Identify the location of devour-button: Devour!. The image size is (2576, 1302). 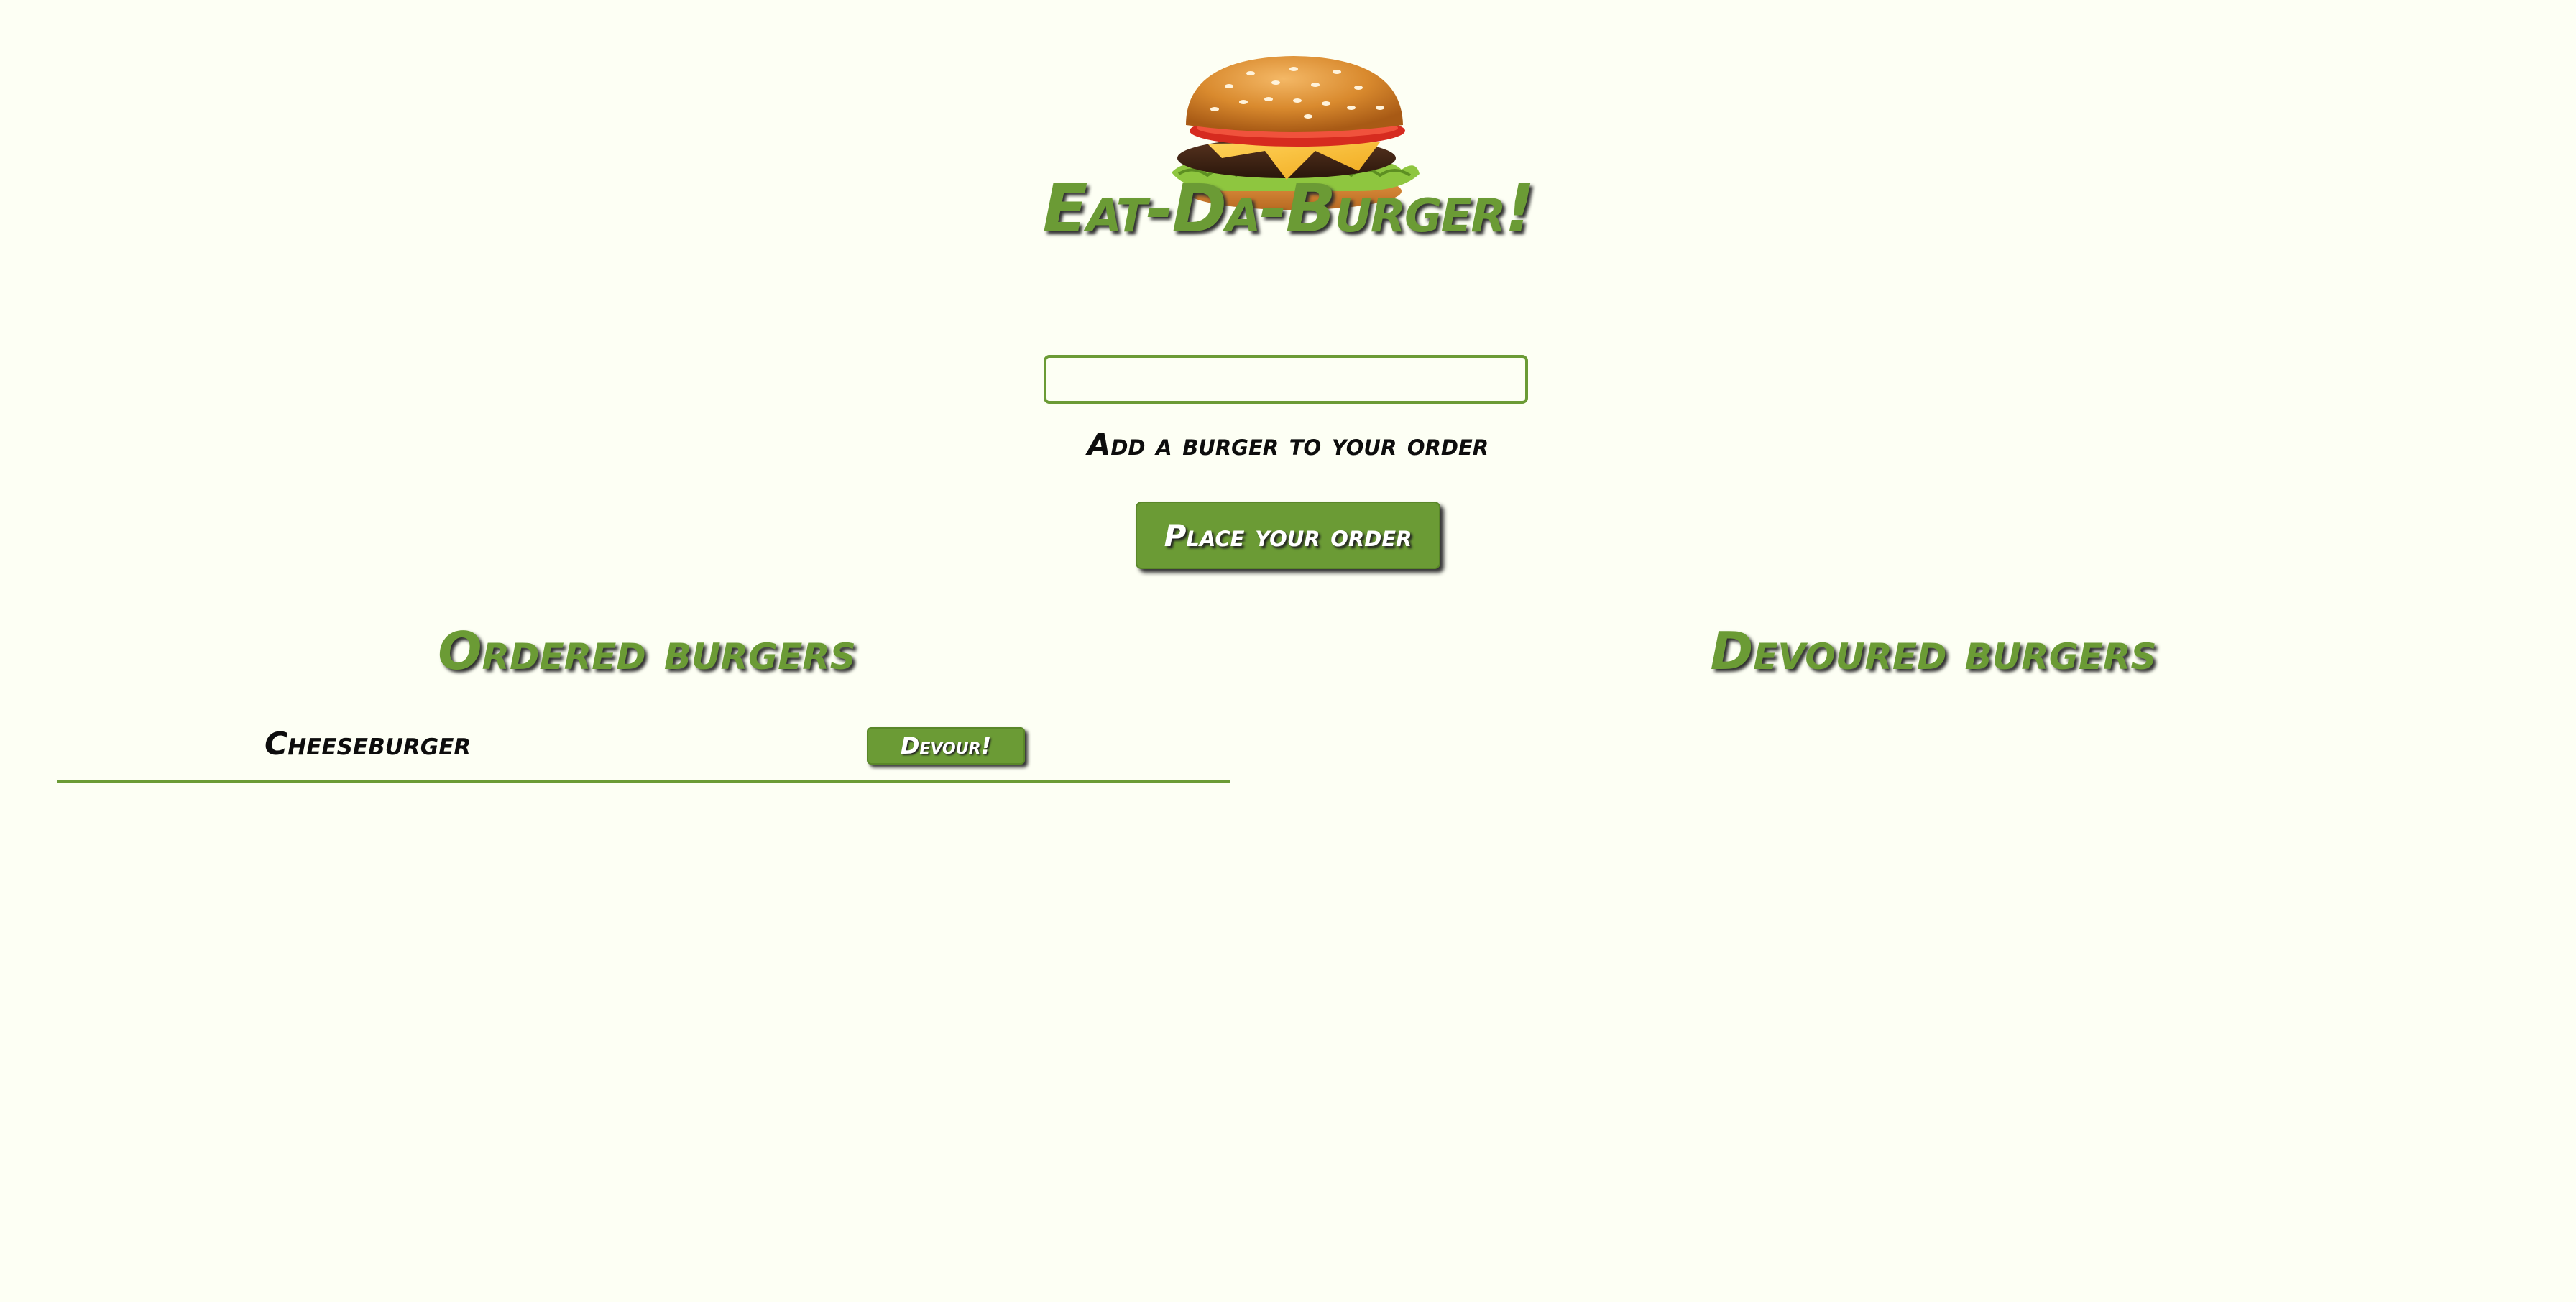
(946, 746).